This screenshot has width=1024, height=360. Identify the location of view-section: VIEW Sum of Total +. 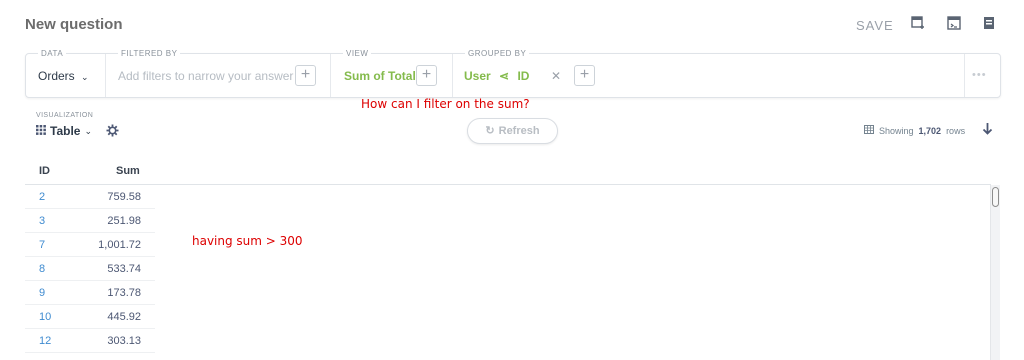
(386, 73).